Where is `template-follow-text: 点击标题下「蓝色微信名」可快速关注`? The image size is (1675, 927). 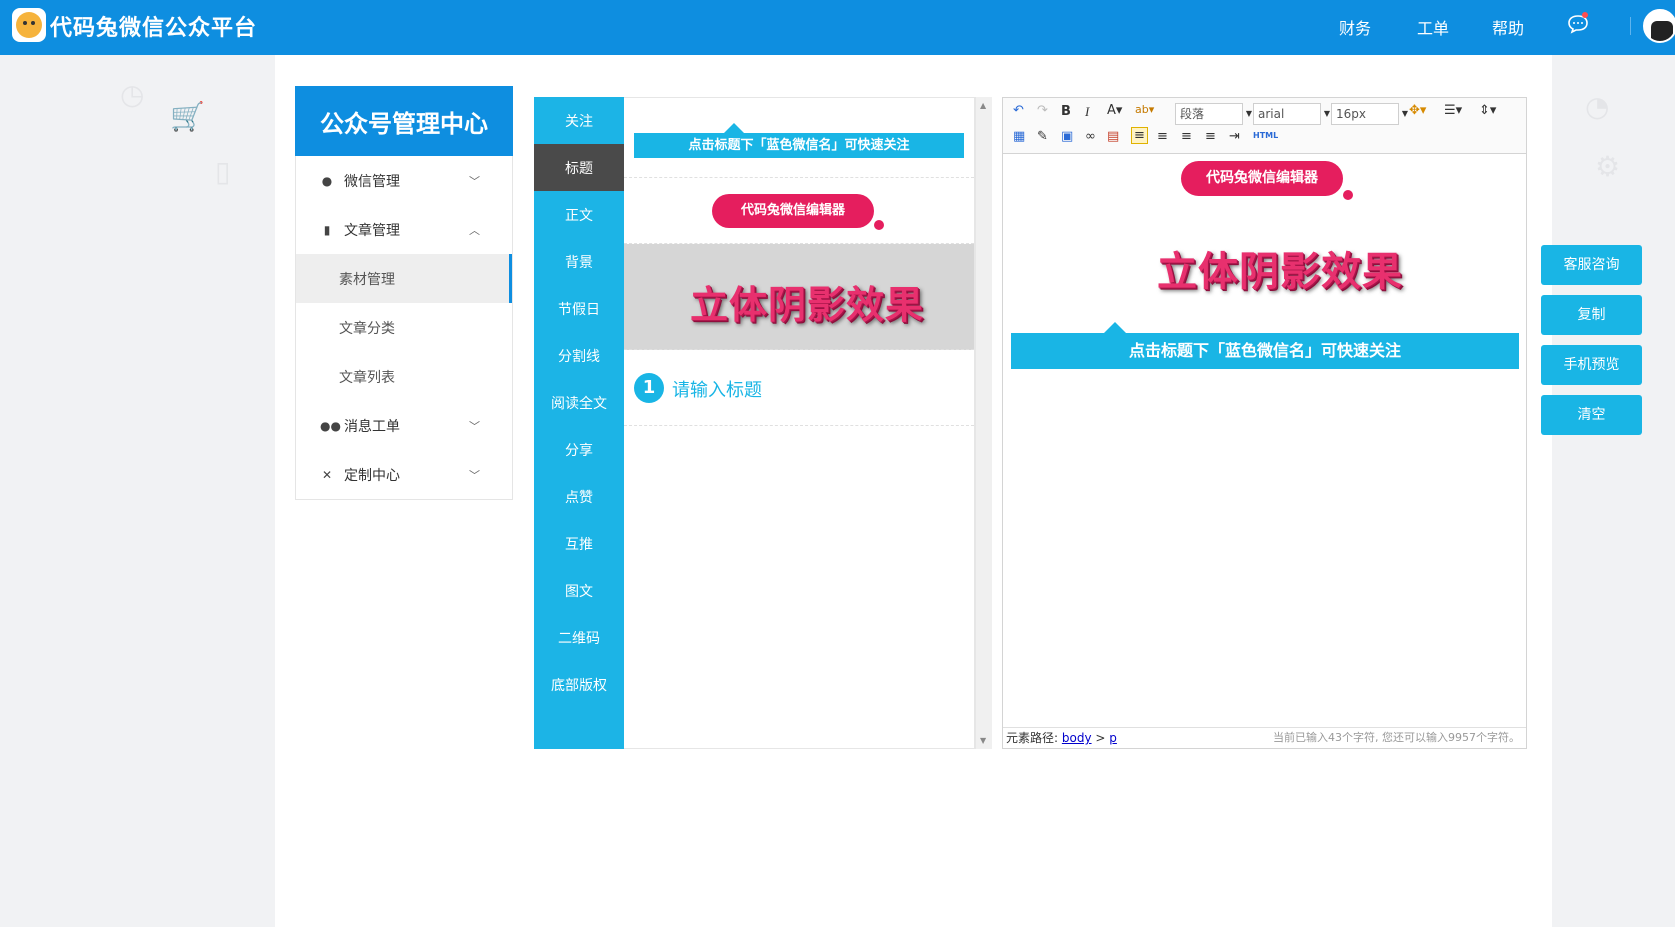 template-follow-text: 点击标题下「蓝色微信名」可快速关注 is located at coordinates (799, 145).